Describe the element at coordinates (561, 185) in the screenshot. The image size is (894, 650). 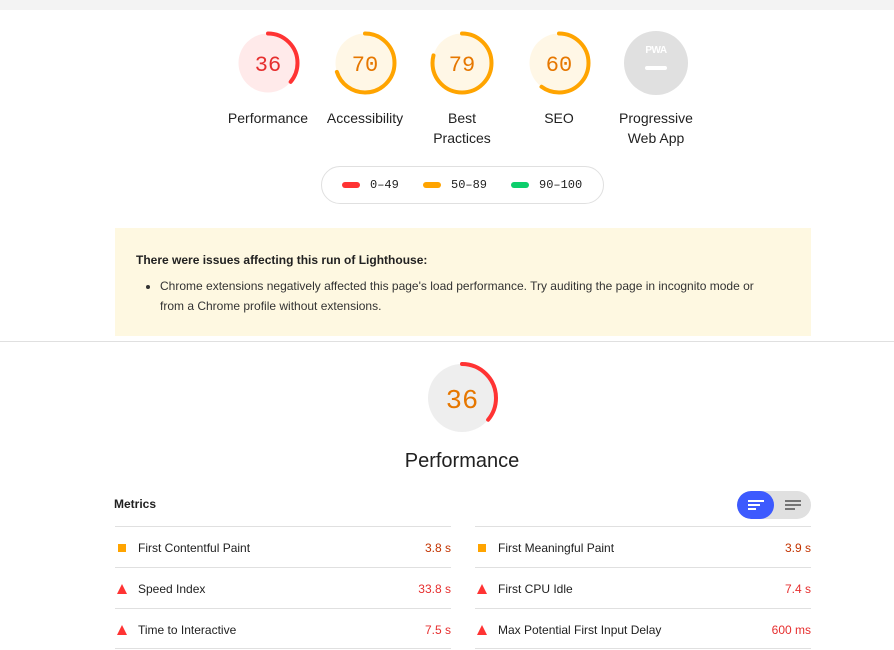
I see `legend-range: 90–100` at that location.